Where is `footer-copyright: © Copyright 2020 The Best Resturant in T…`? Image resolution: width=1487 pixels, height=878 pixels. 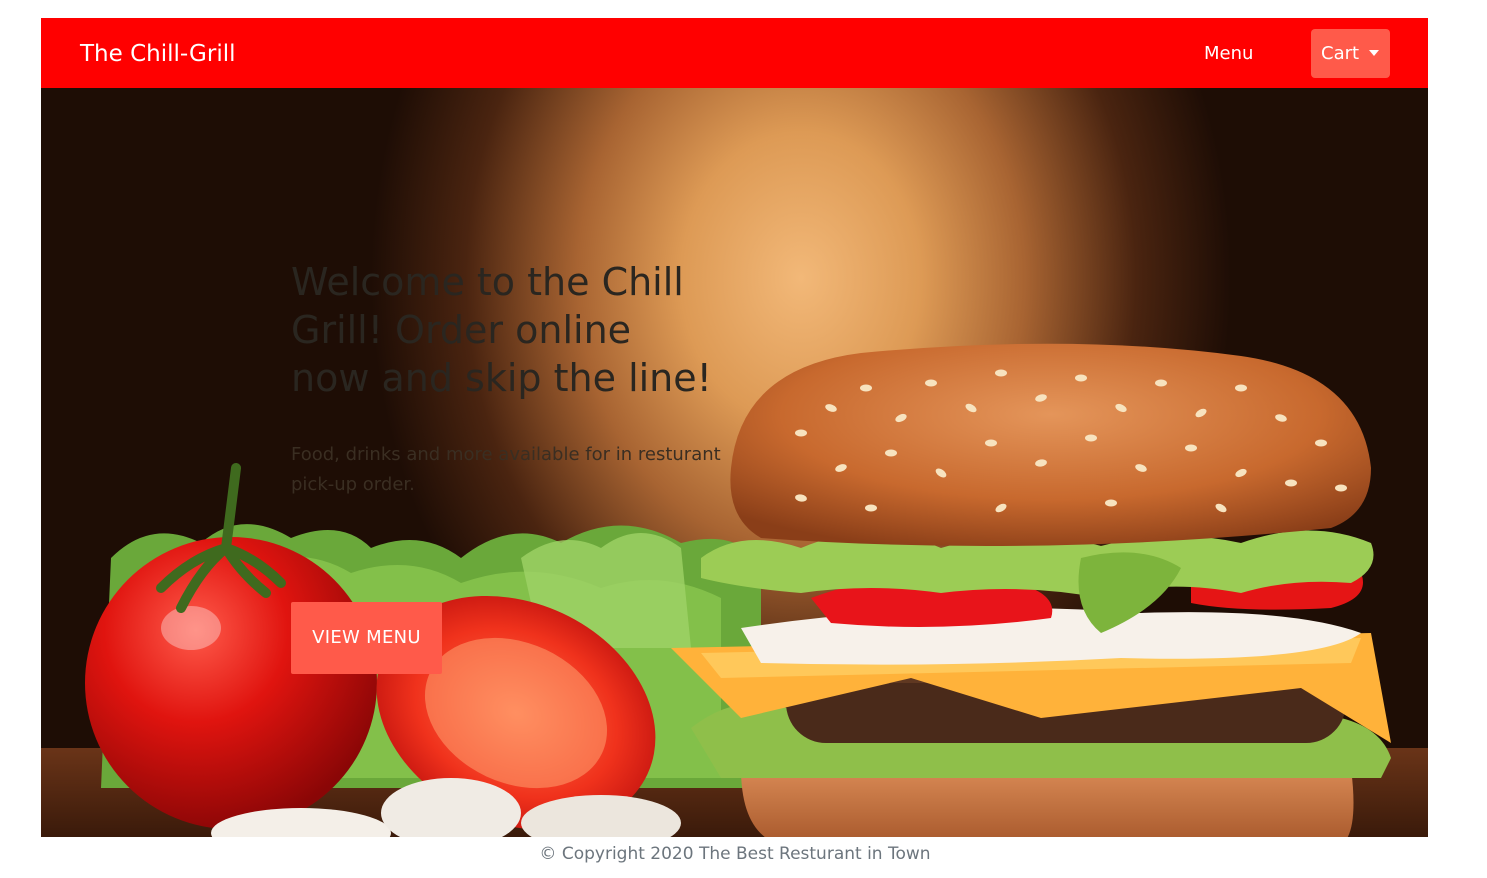
footer-copyright: © Copyright 2020 The Best Resturant in T… is located at coordinates (735, 854).